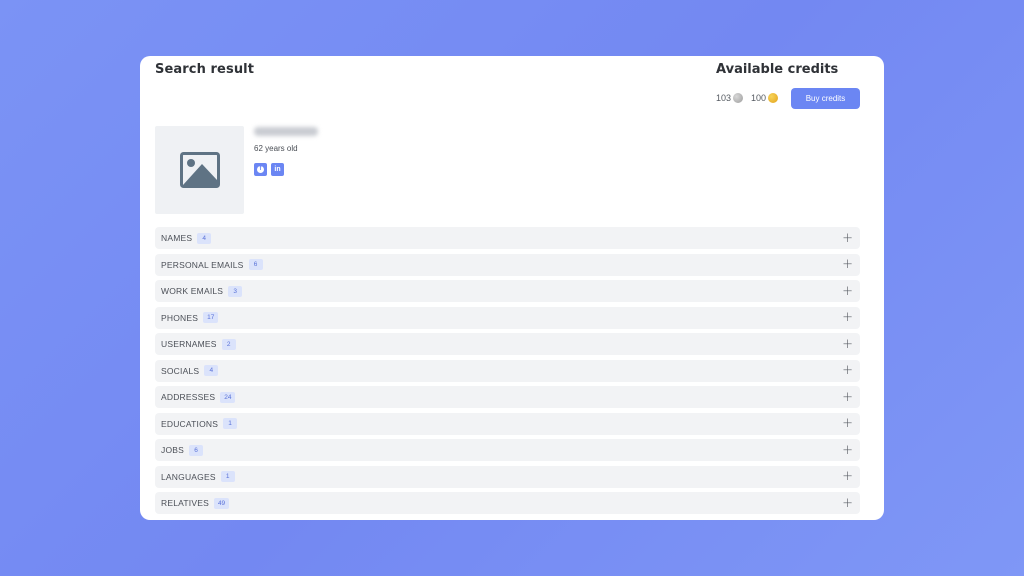 The height and width of the screenshot is (576, 1024). I want to click on section-label: LANGUAGES, so click(188, 476).